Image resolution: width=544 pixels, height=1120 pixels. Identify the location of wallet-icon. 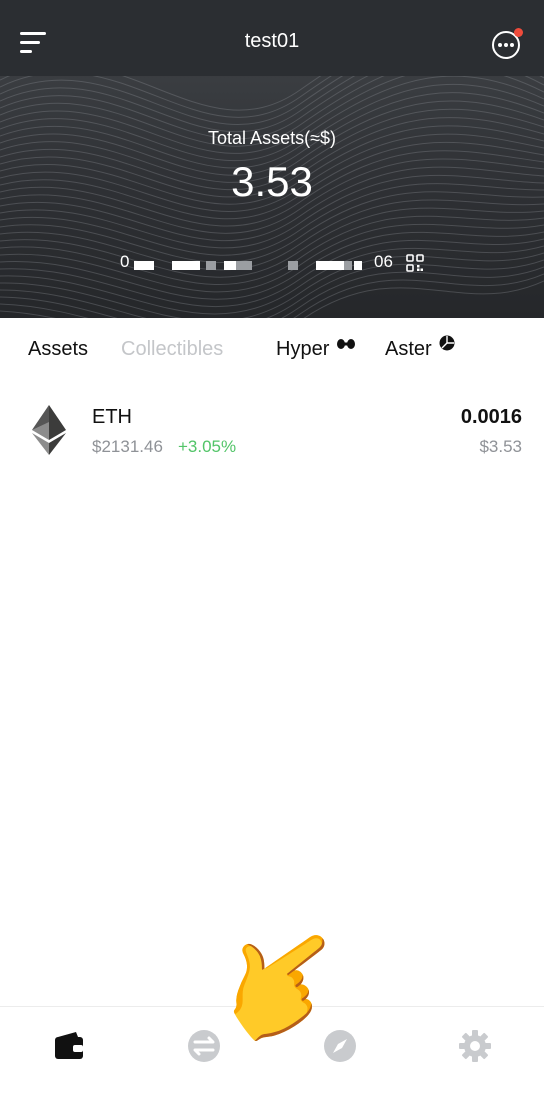
(69, 1046).